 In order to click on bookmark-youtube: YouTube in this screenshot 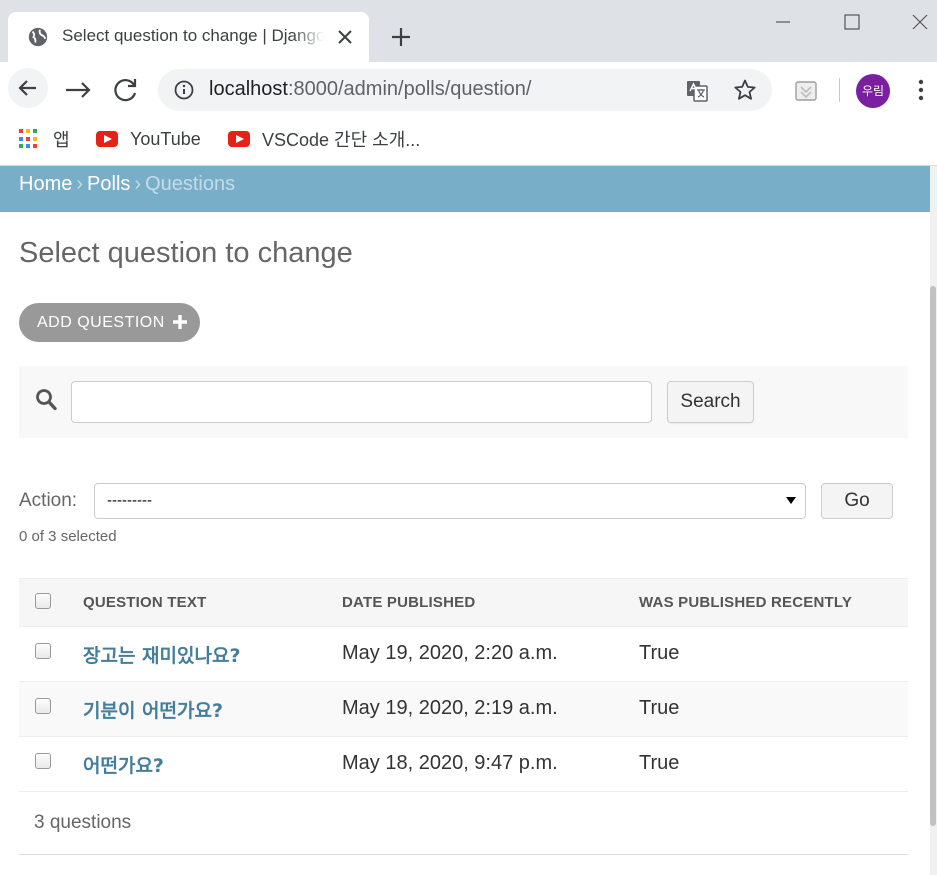, I will do `click(148, 139)`.